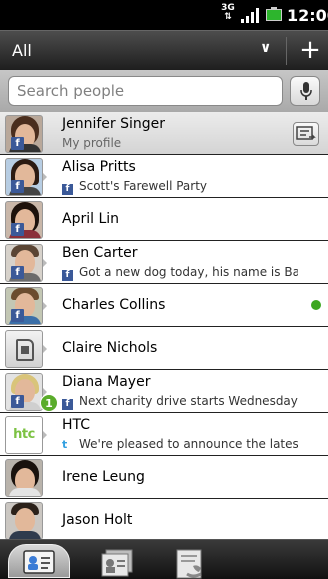 The height and width of the screenshot is (579, 328). What do you see at coordinates (145, 91) in the screenshot?
I see `search-input` at bounding box center [145, 91].